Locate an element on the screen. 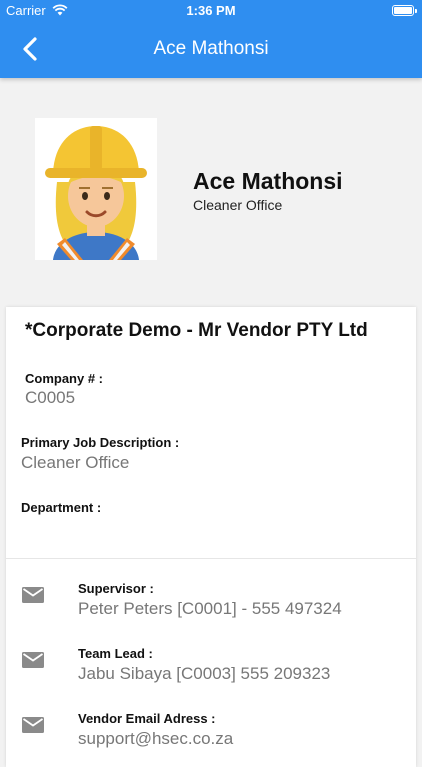 This screenshot has width=422, height=767. team-lead-value: Jabu Sibaya [C0003] 555 209323 is located at coordinates (204, 673).